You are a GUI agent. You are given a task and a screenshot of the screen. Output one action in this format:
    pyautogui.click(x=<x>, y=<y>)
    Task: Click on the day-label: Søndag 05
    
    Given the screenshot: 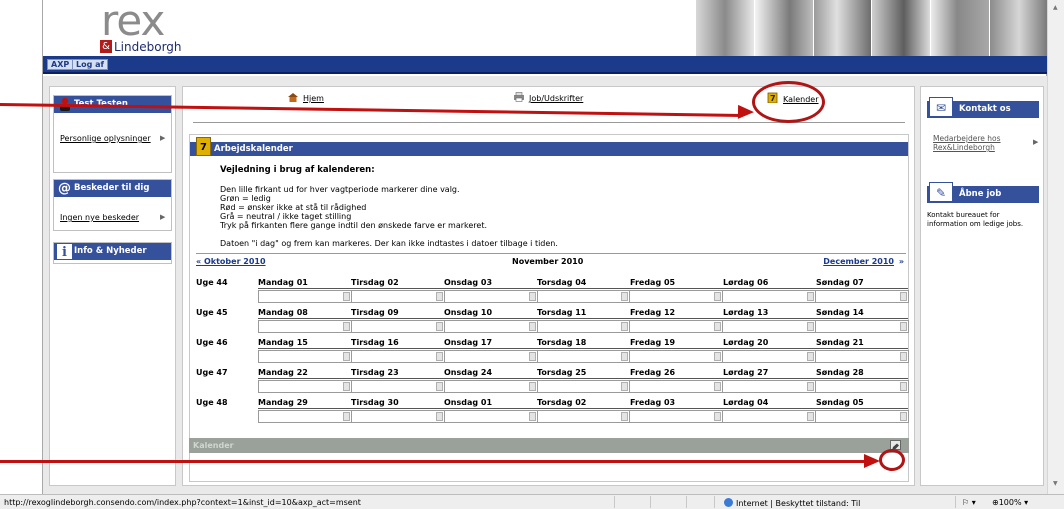 What is the action you would take?
    pyautogui.click(x=840, y=402)
    